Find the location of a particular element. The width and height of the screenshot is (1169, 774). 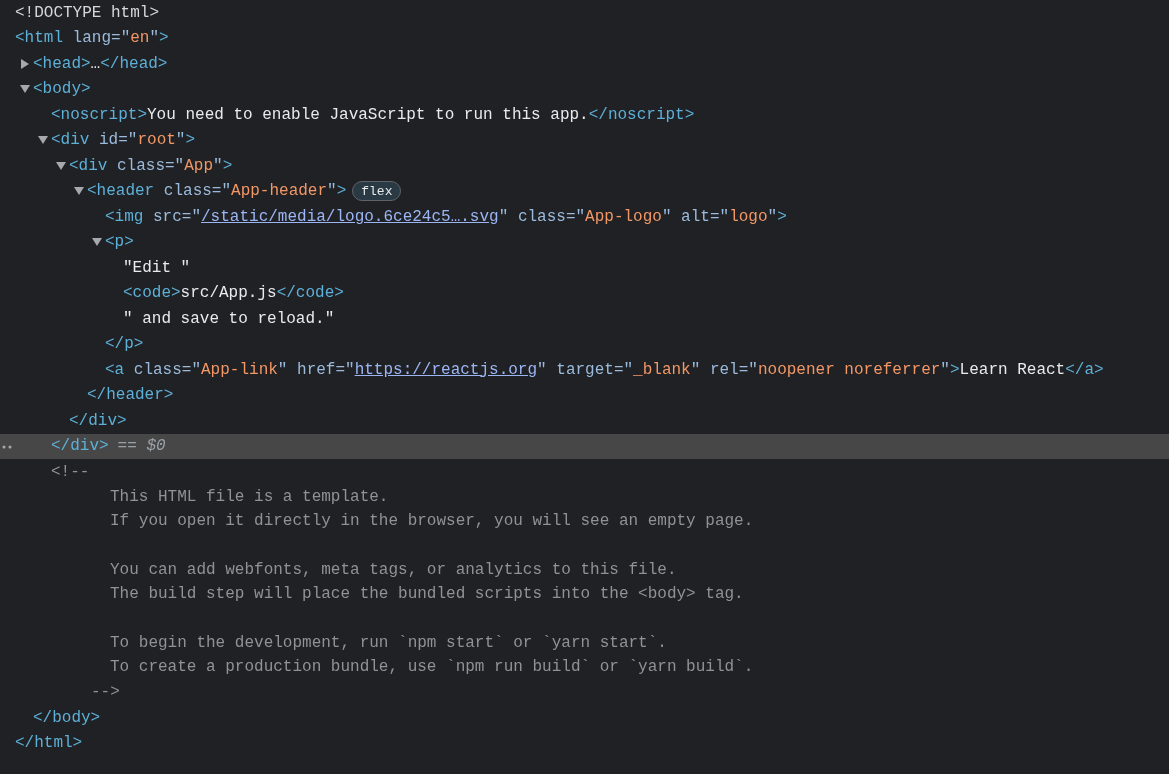

tree-row: <head>…</head> is located at coordinates (584, 64).